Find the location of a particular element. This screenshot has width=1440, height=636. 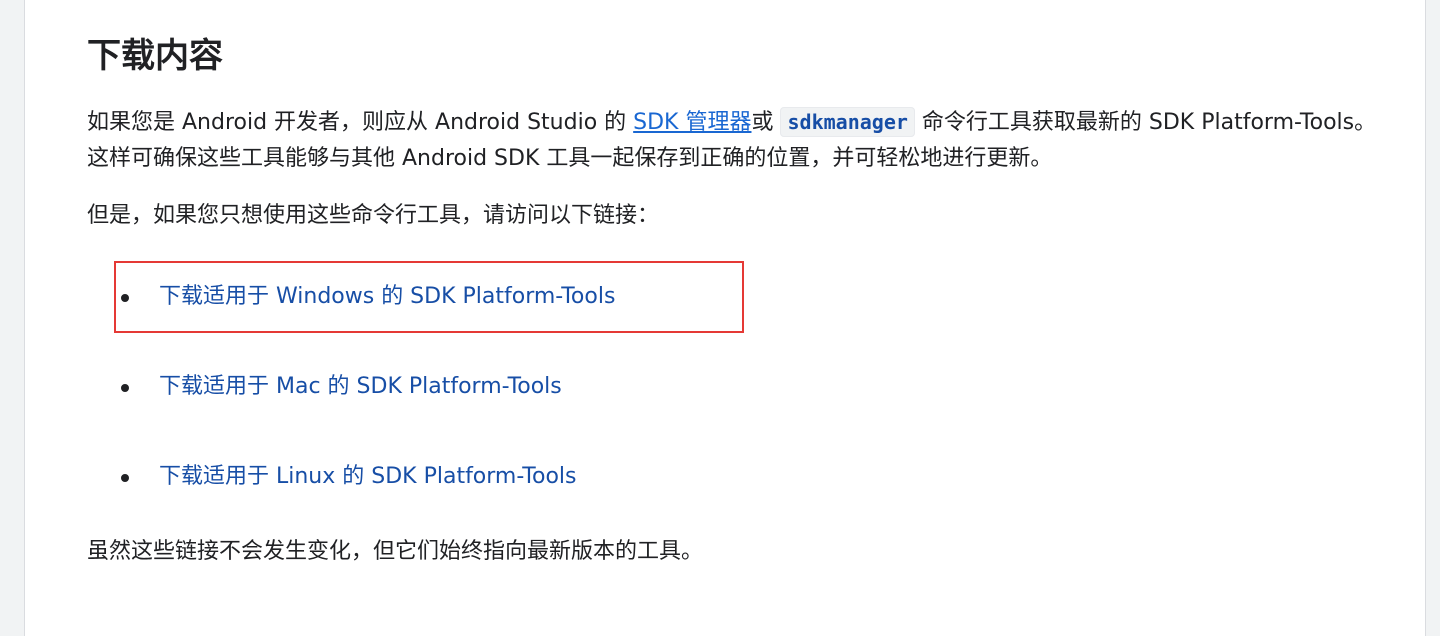

section-title: 下载内容 is located at coordinates (155, 56).